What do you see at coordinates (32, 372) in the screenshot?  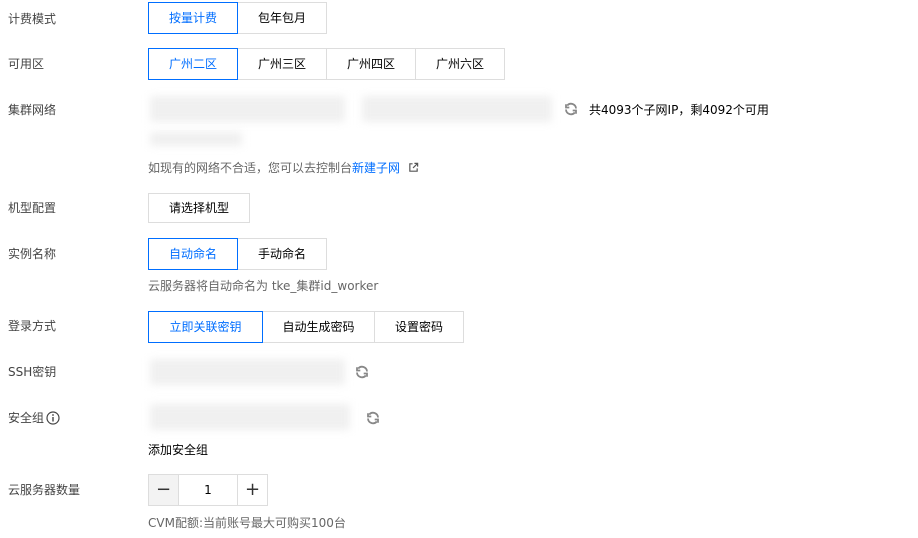 I see `ssh-label: SSH密钥` at bounding box center [32, 372].